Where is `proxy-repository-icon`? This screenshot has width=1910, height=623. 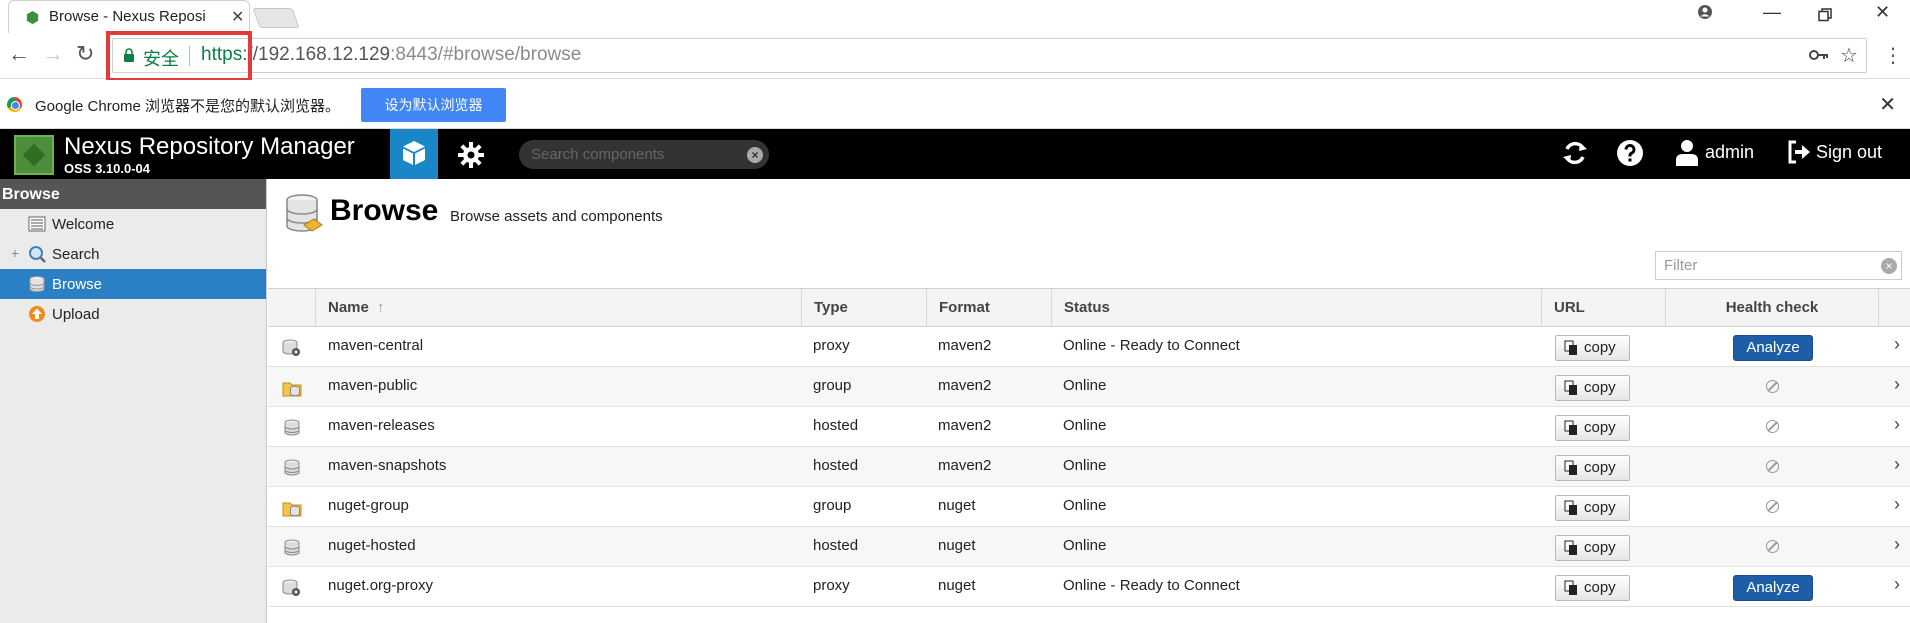
proxy-repository-icon is located at coordinates (292, 350).